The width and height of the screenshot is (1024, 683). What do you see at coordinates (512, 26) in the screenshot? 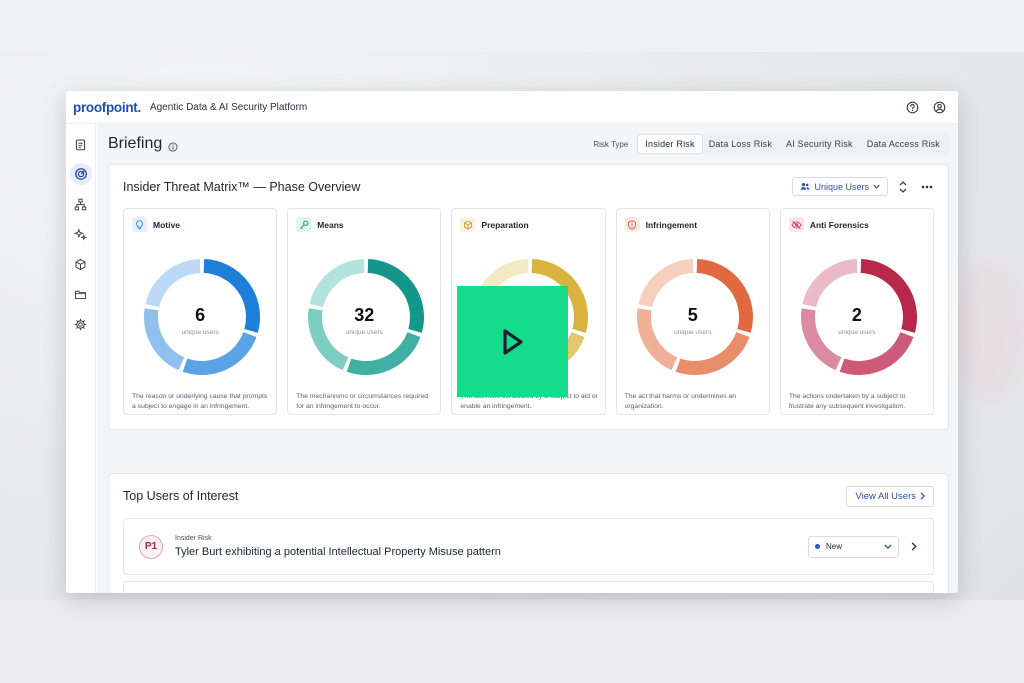
I see `background-bar-top` at bounding box center [512, 26].